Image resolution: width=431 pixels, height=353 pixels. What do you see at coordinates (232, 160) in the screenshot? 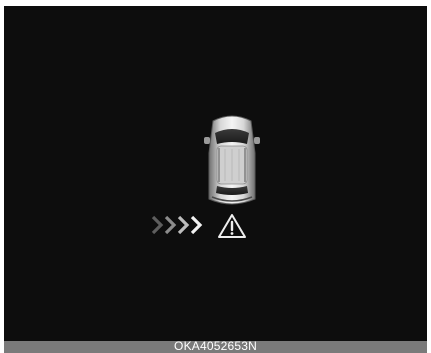
I see `vehicle-top-view-icon` at bounding box center [232, 160].